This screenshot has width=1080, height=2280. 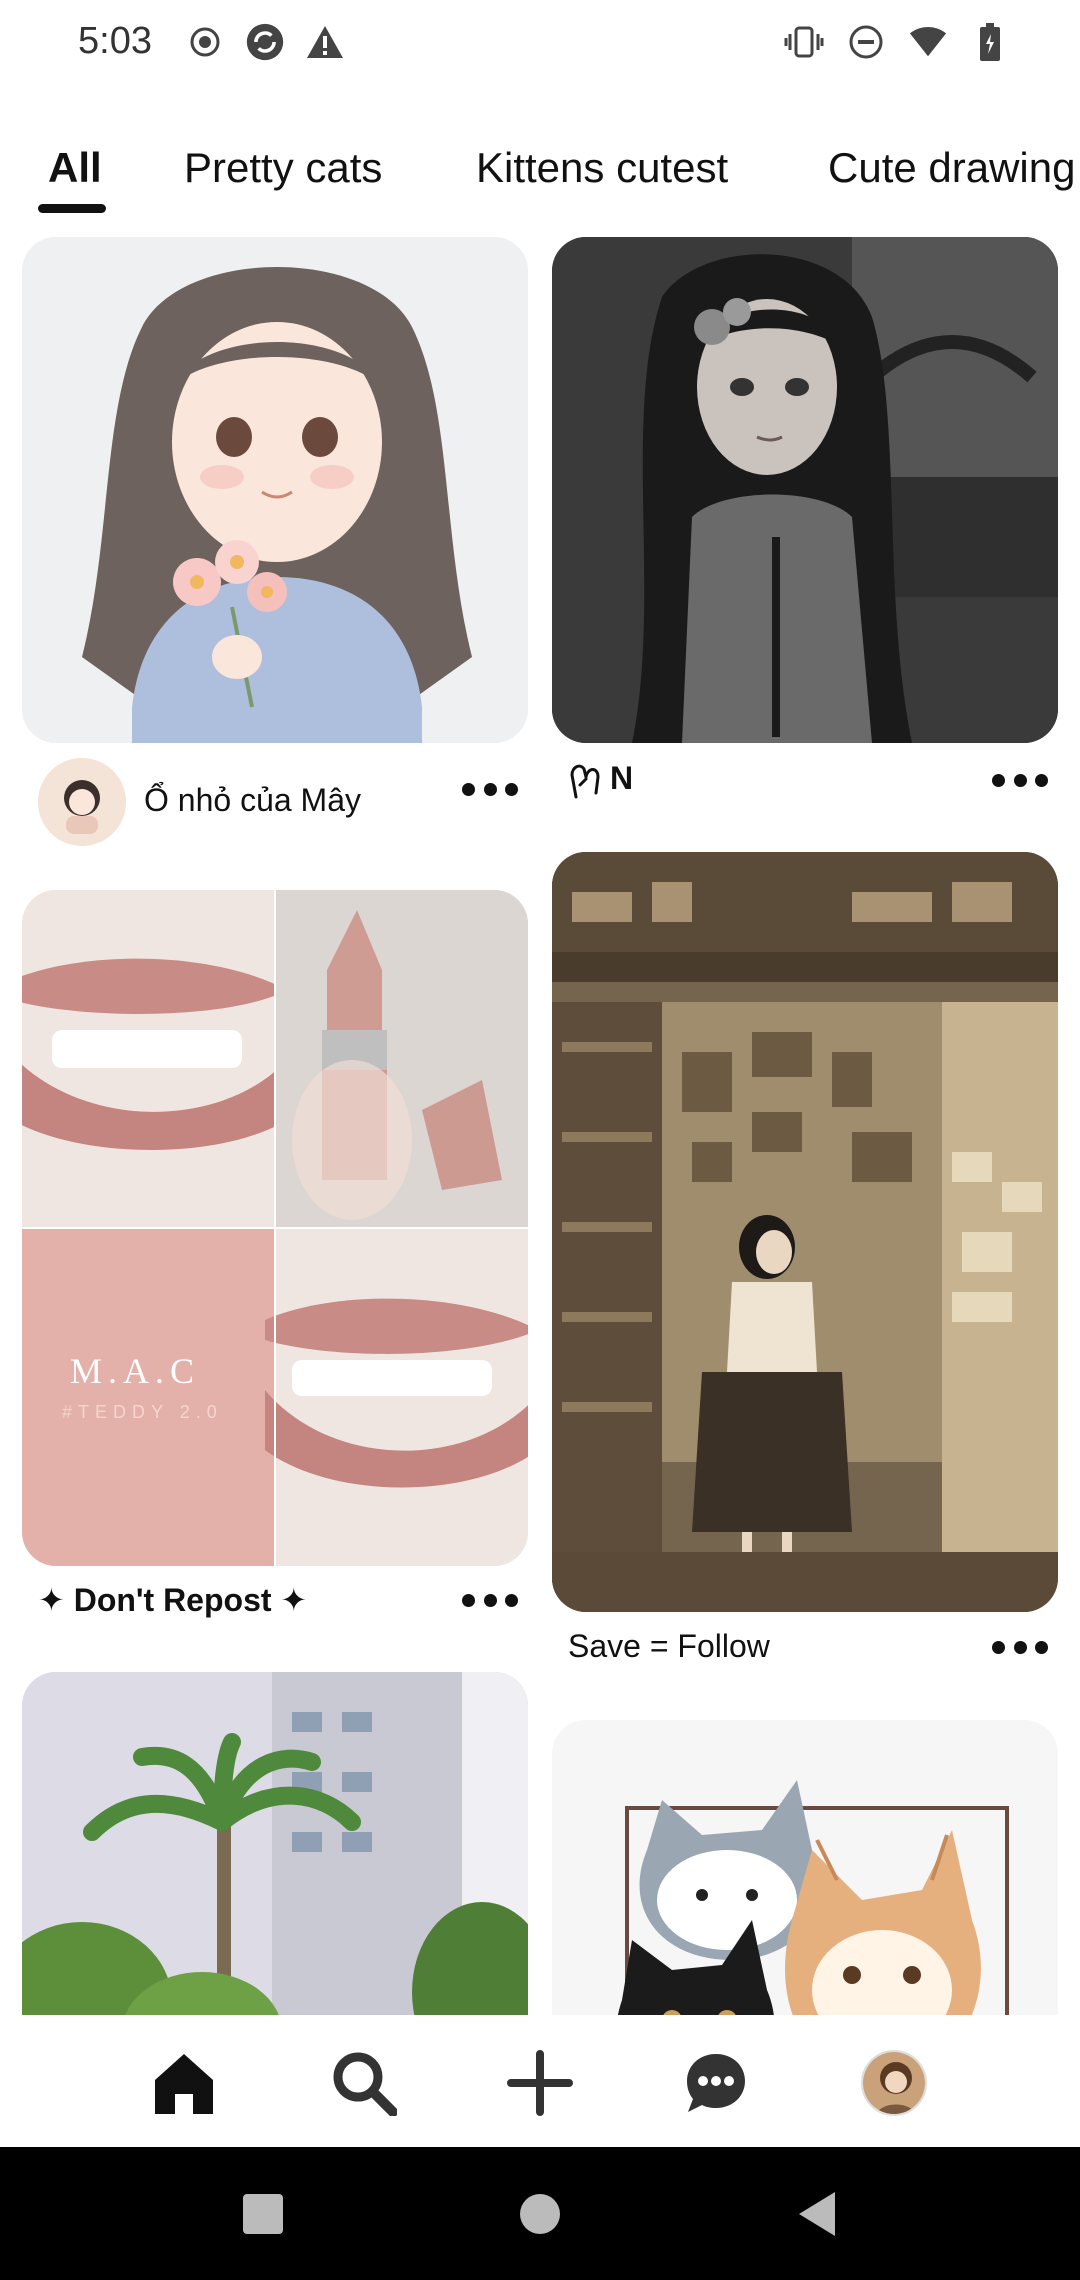 I want to click on profile-avatar, so click(x=894, y=2083).